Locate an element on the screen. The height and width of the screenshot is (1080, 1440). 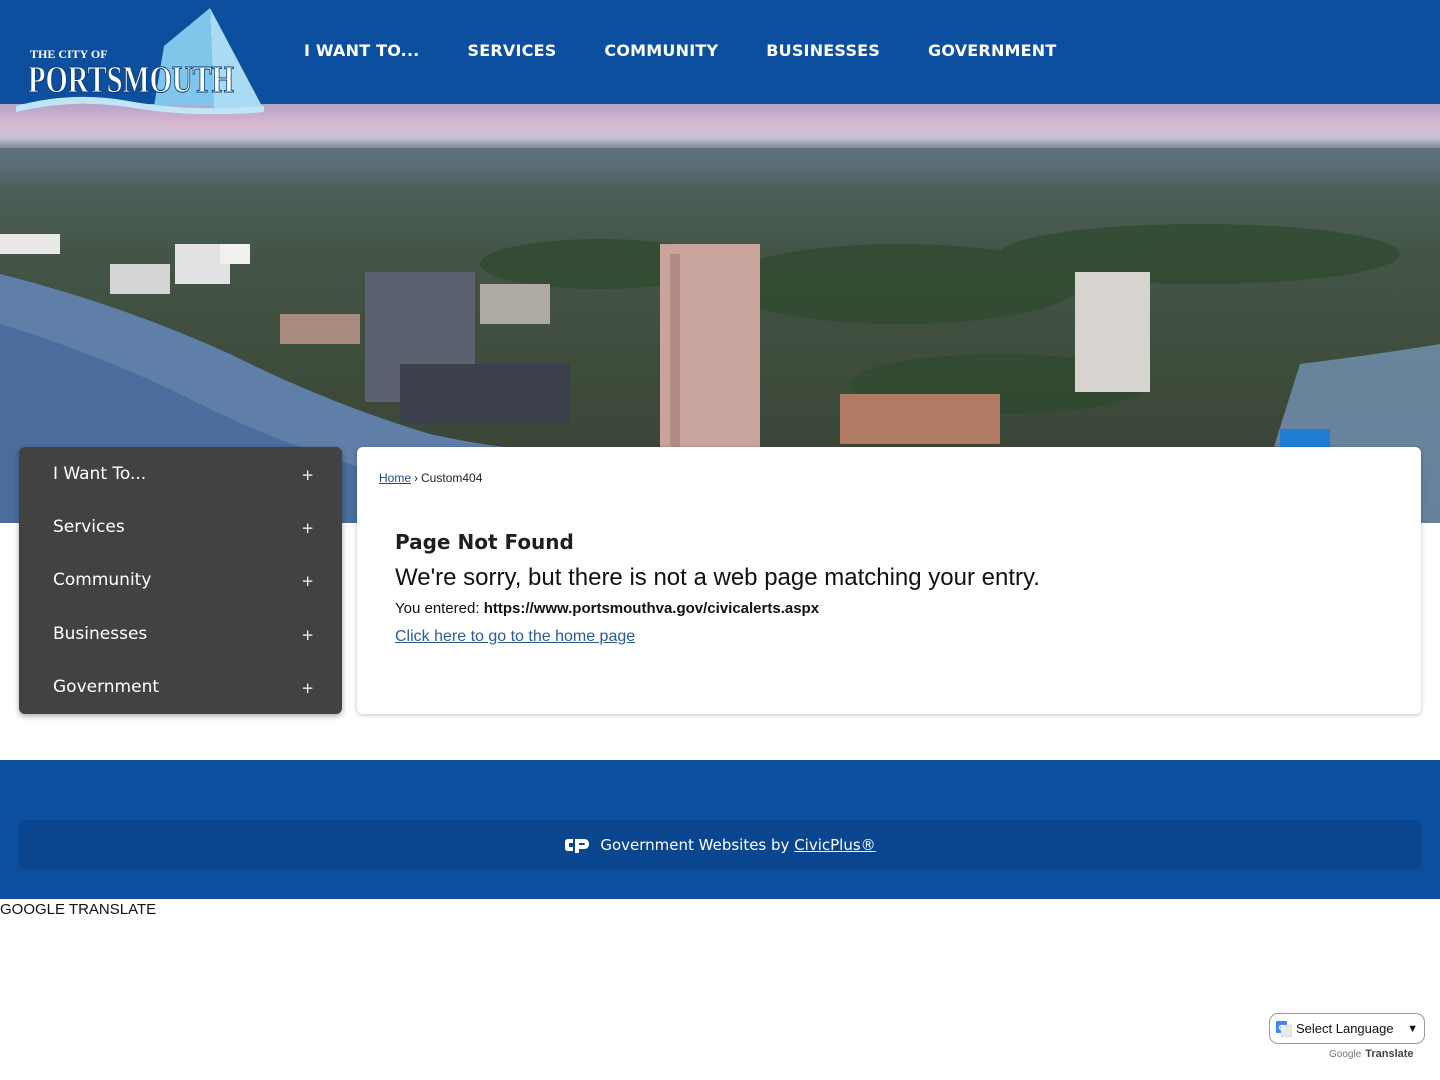
footer-credit-bar: Government Websites by CivicPlus® is located at coordinates (720, 844).